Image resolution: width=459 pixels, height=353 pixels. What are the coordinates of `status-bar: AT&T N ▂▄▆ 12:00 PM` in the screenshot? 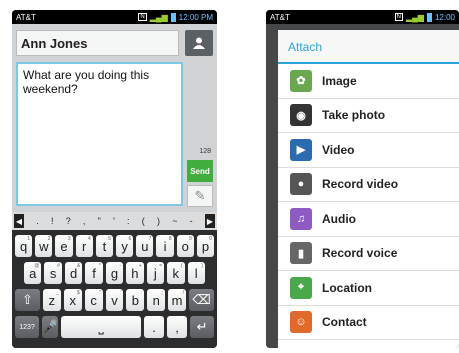 It's located at (114, 17).